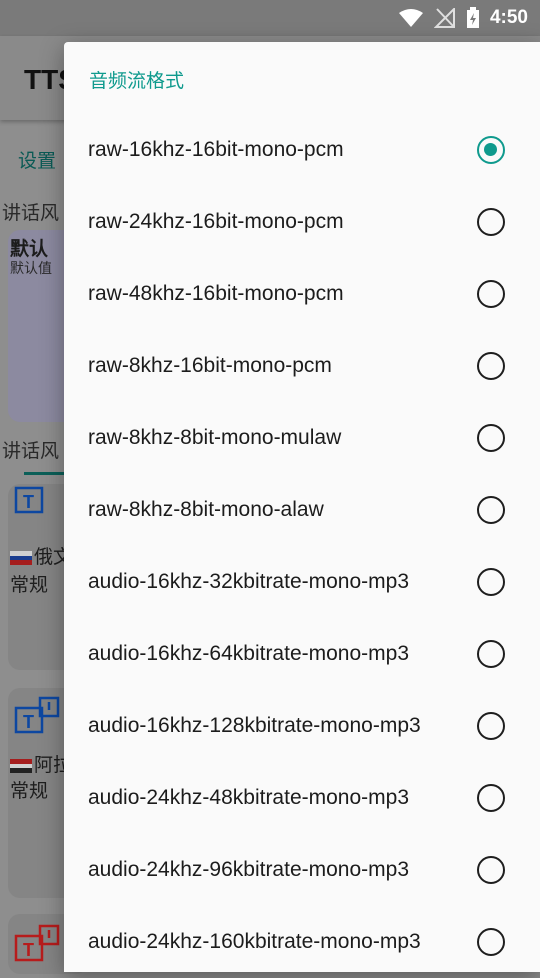 The height and width of the screenshot is (978, 540). Describe the element at coordinates (248, 869) in the screenshot. I see `format-option-label: audio-24khz-96kbitrate-mono-mp3` at that location.